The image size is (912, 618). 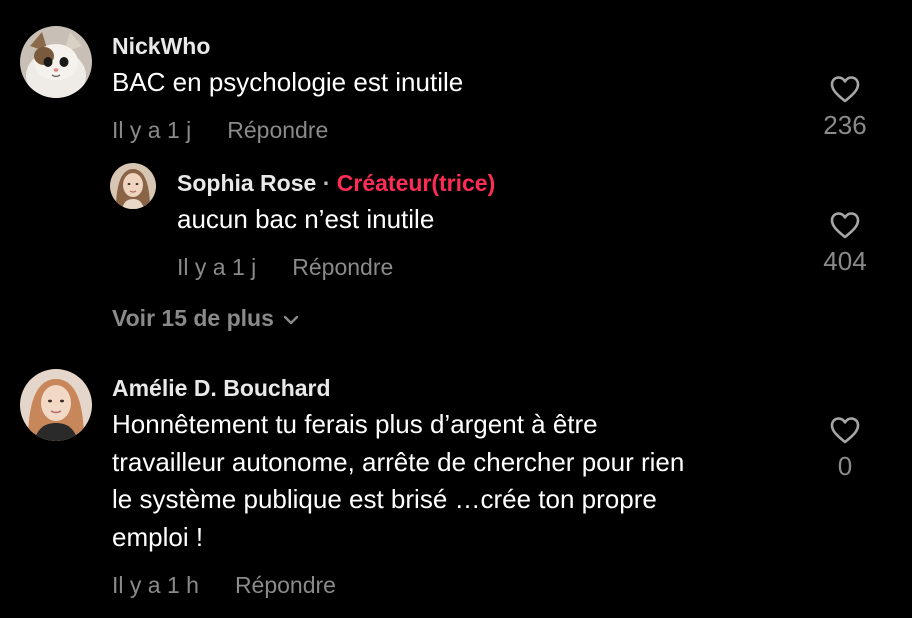 What do you see at coordinates (845, 448) in the screenshot?
I see `like-button: 0` at bounding box center [845, 448].